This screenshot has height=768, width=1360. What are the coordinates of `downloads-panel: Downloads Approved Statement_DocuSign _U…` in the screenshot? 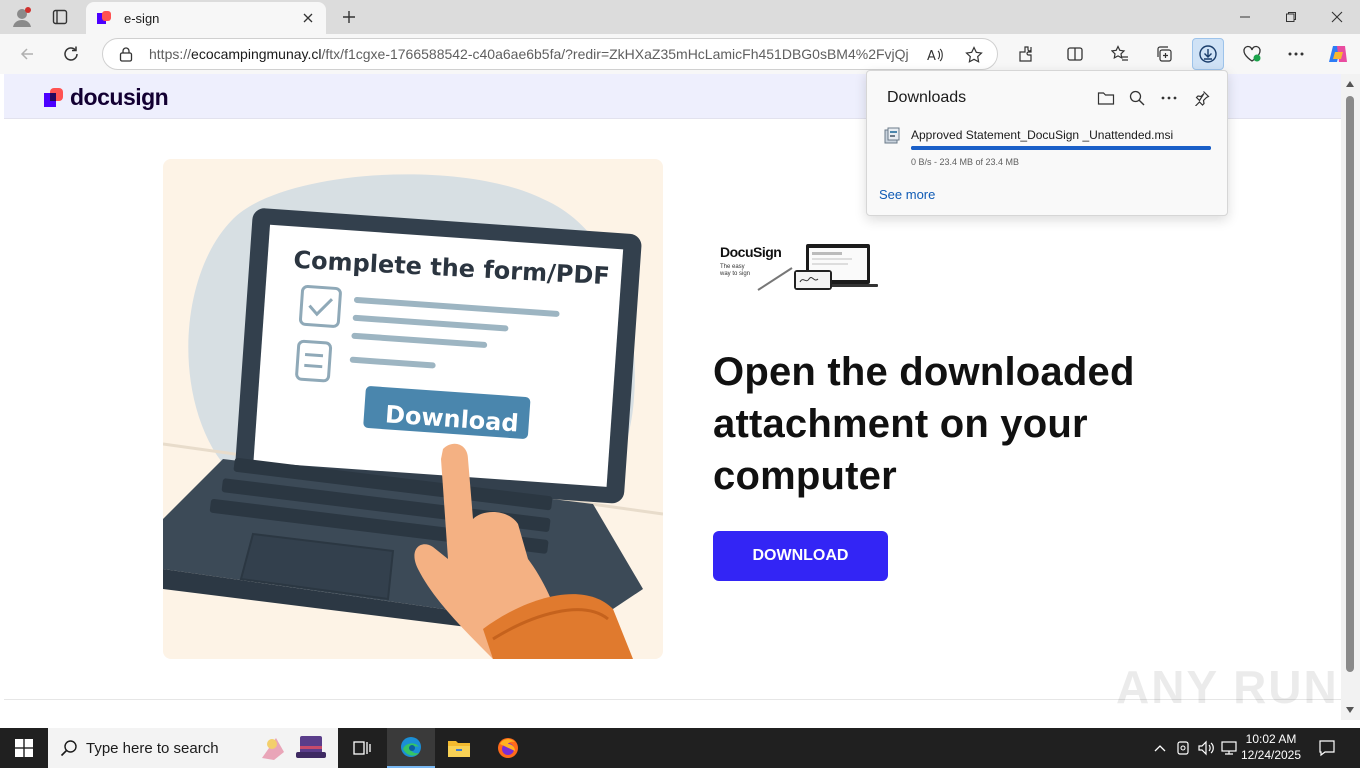 It's located at (1047, 143).